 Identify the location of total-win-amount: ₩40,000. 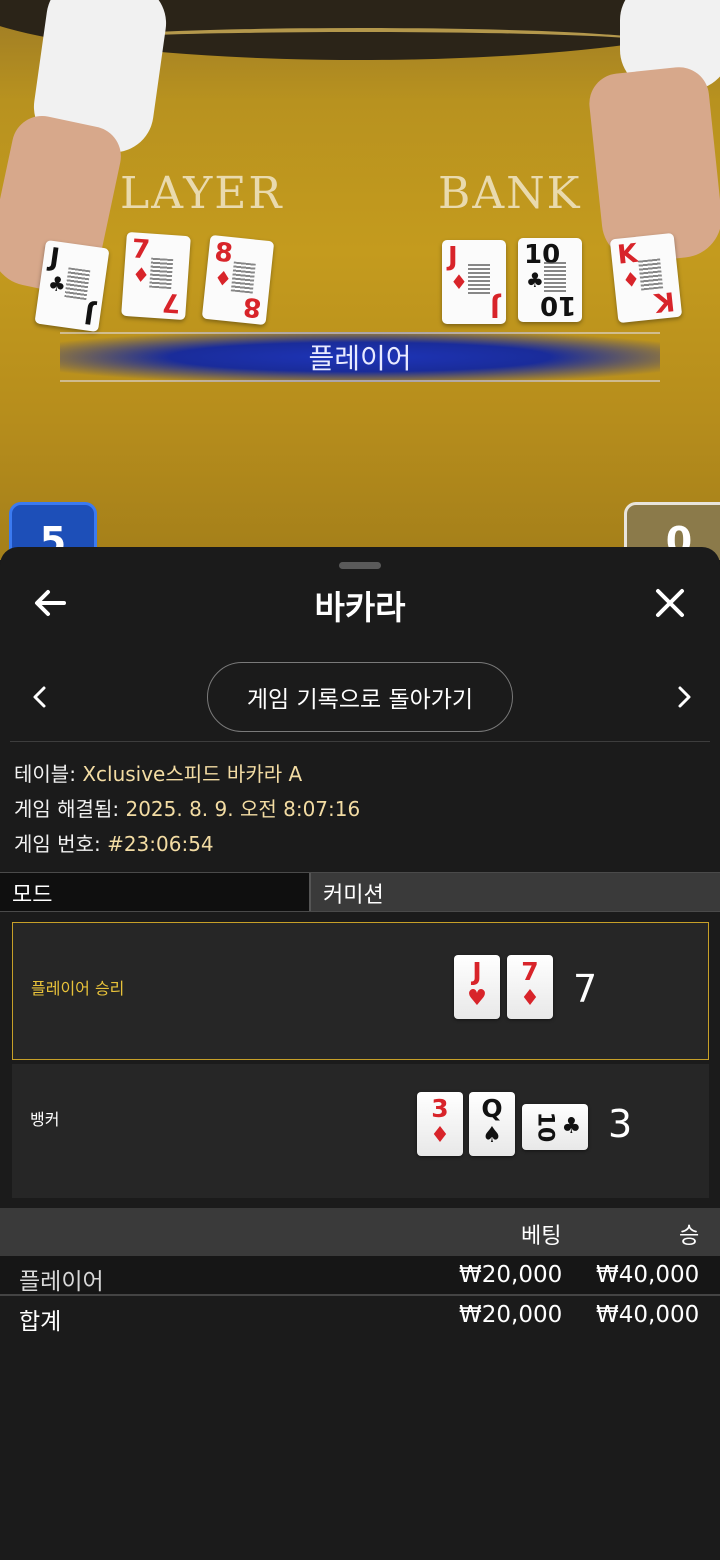
(648, 1315).